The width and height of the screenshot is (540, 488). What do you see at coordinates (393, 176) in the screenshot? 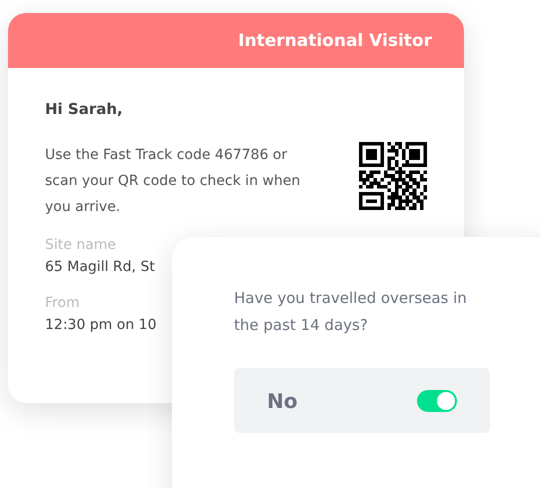
I see `qr-code-icon` at bounding box center [393, 176].